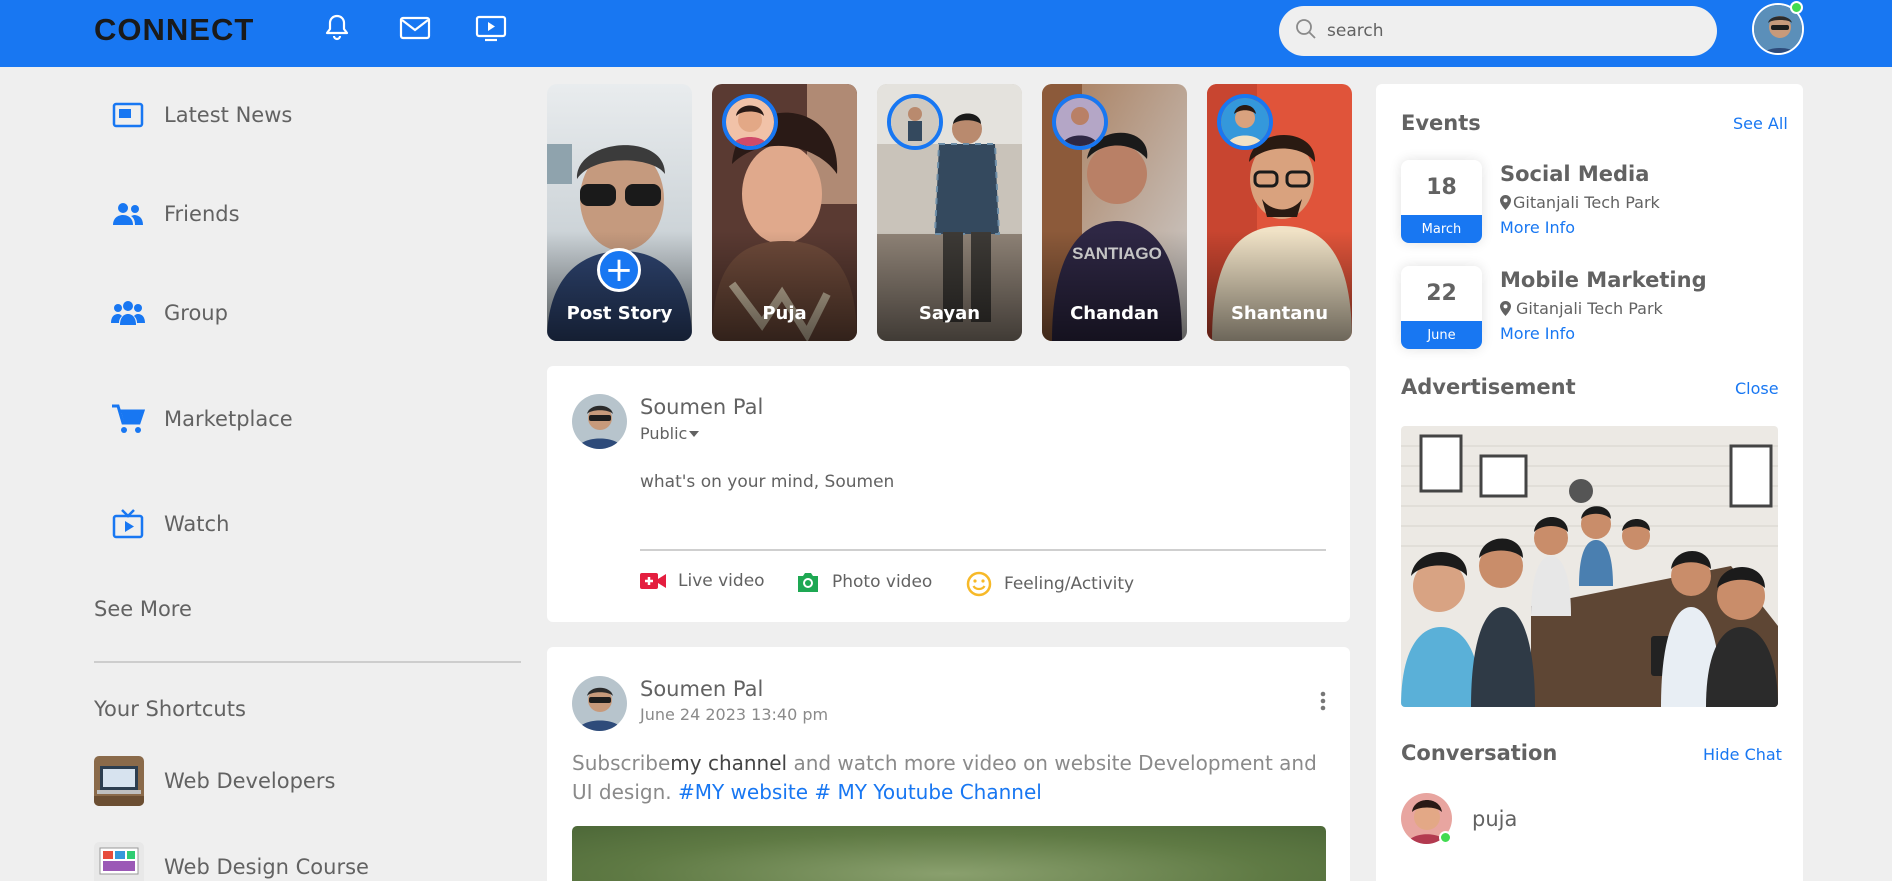  Describe the element at coordinates (979, 584) in the screenshot. I see `smiley-icon` at that location.